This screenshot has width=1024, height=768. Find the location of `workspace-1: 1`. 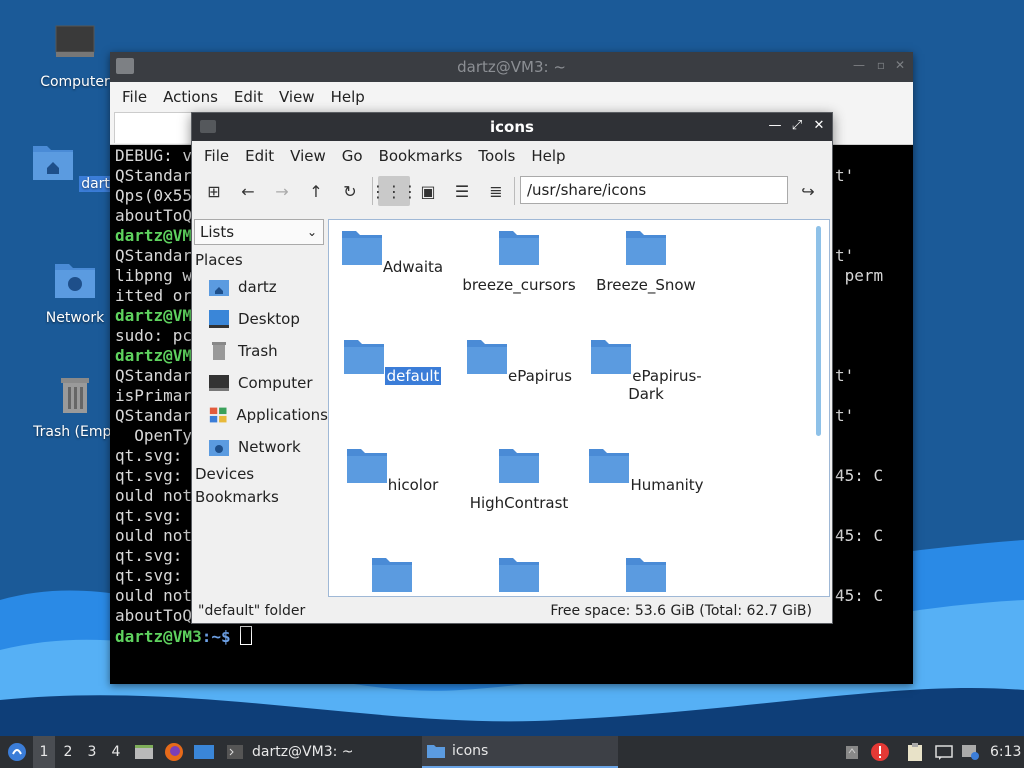

workspace-1: 1 is located at coordinates (44, 752).